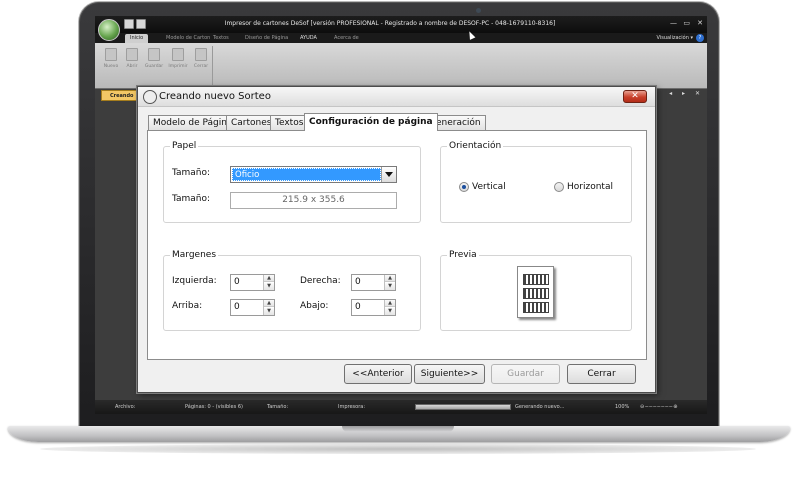 The image size is (795, 480). What do you see at coordinates (601, 374) in the screenshot?
I see `close-dialog-button: Cerrar` at bounding box center [601, 374].